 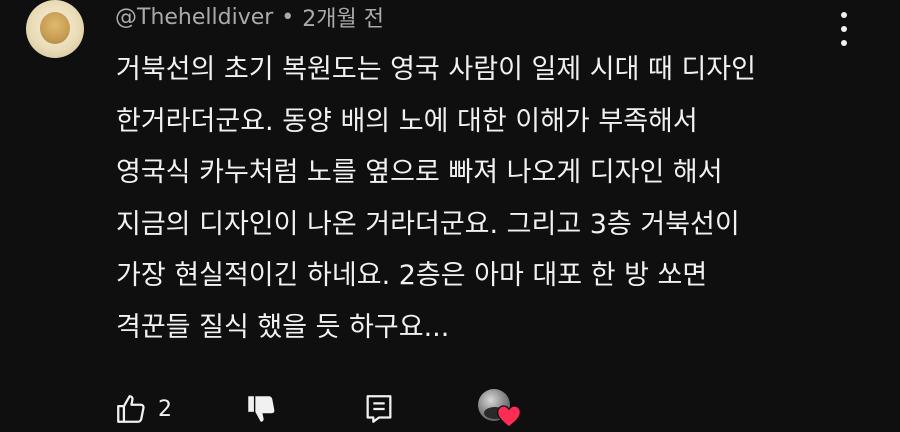 What do you see at coordinates (194, 17) in the screenshot?
I see `author-name: @Thehelldiver` at bounding box center [194, 17].